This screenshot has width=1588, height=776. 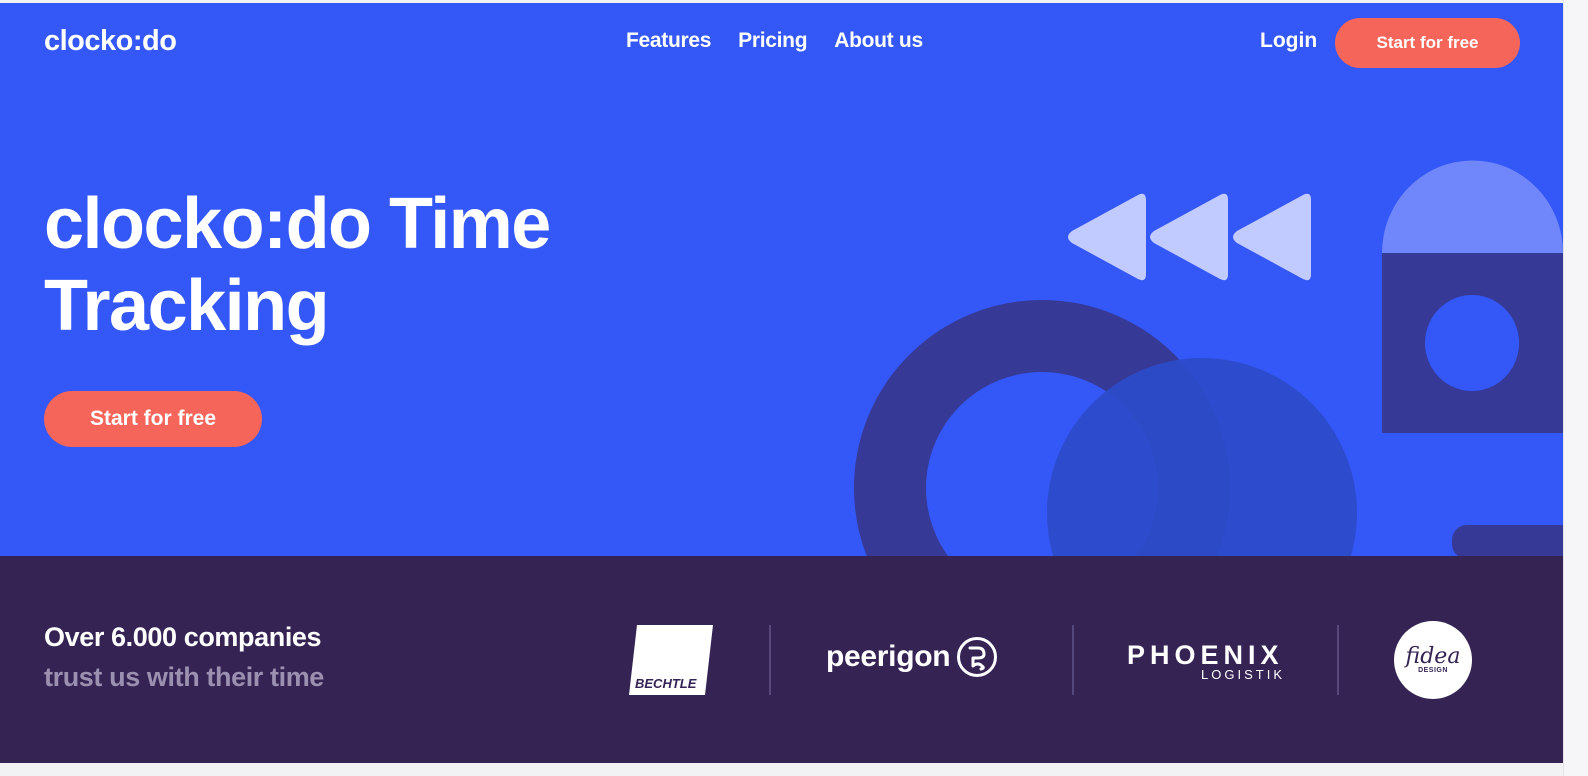 What do you see at coordinates (1427, 43) in the screenshot?
I see `start-for-free-nav-button: Start for free` at bounding box center [1427, 43].